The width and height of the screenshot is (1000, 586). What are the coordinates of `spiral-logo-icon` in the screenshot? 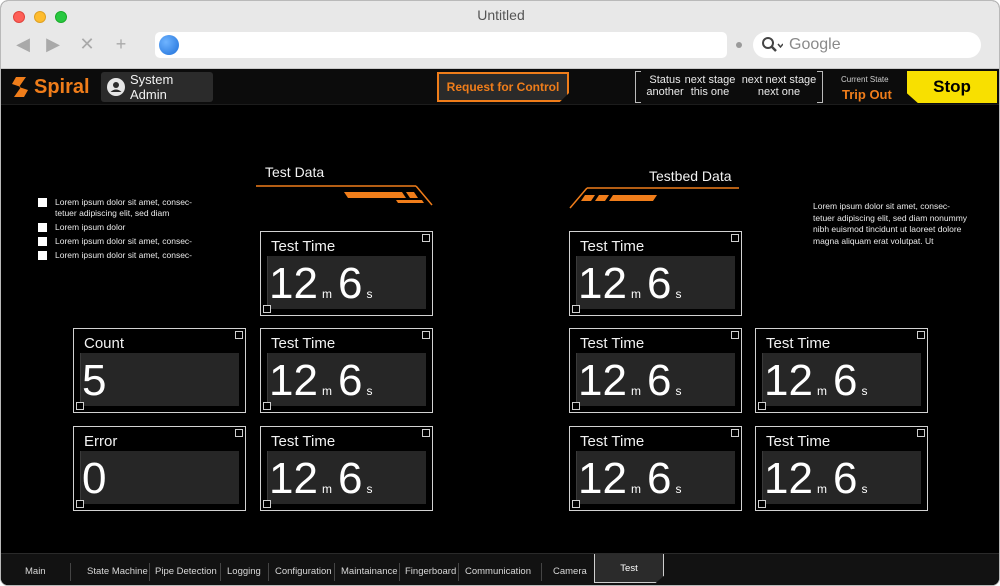 It's located at (20, 87).